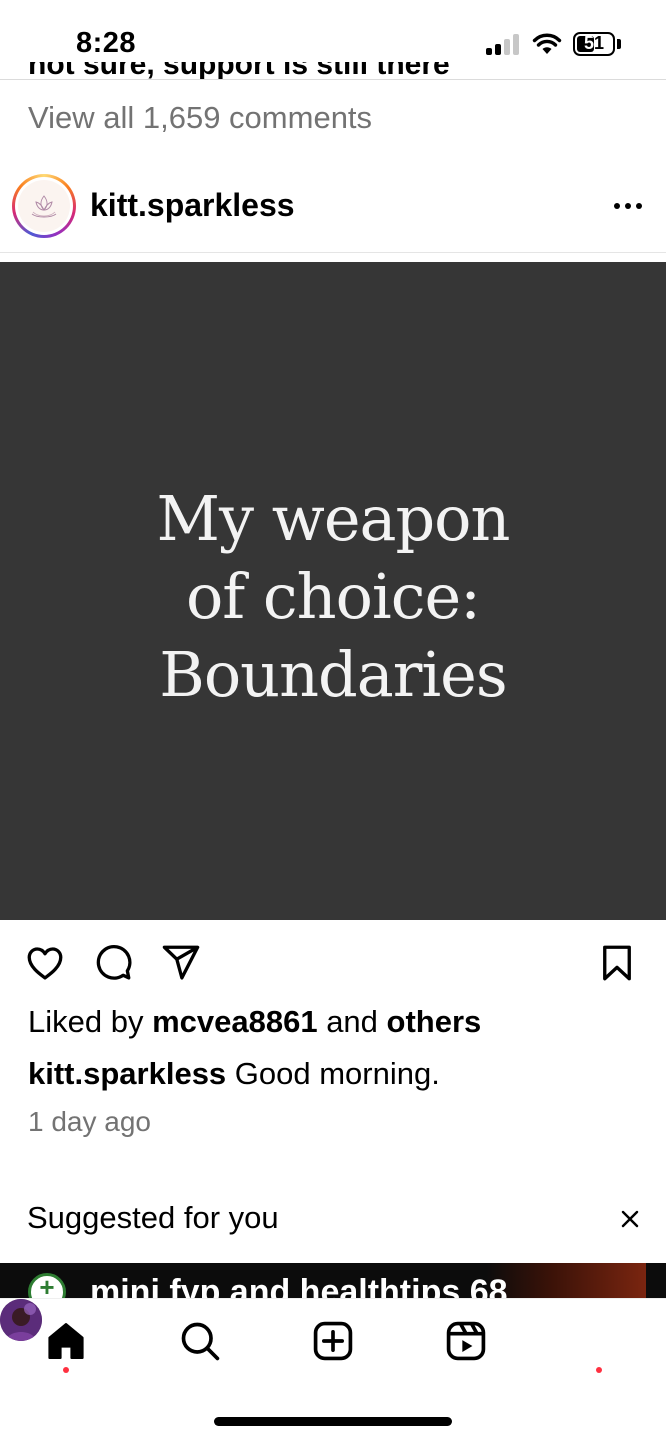 The width and height of the screenshot is (666, 1441). I want to click on caption-text: Good morning., so click(333, 1073).